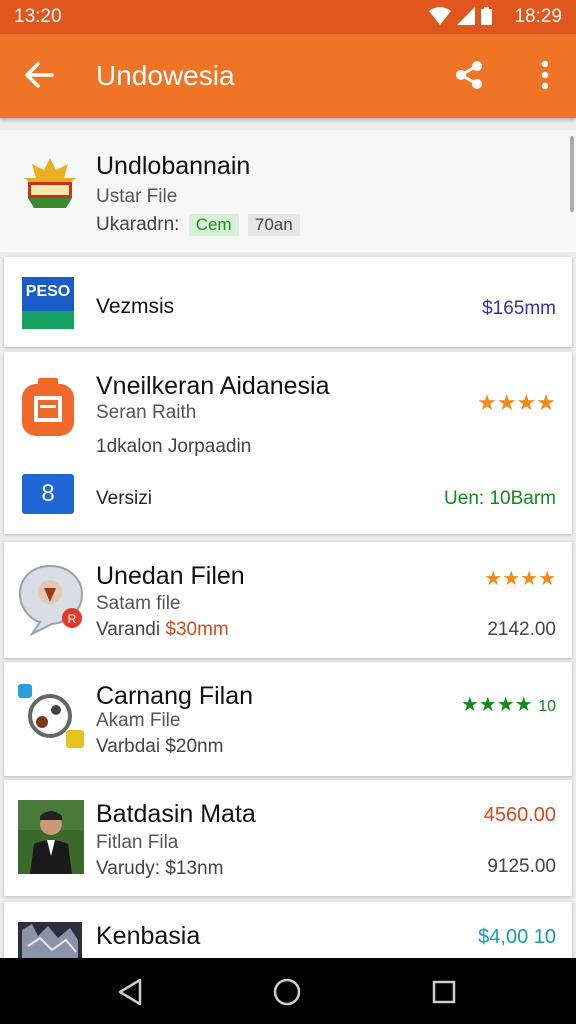 The height and width of the screenshot is (1024, 576). I want to click on rating-count: 10, so click(547, 706).